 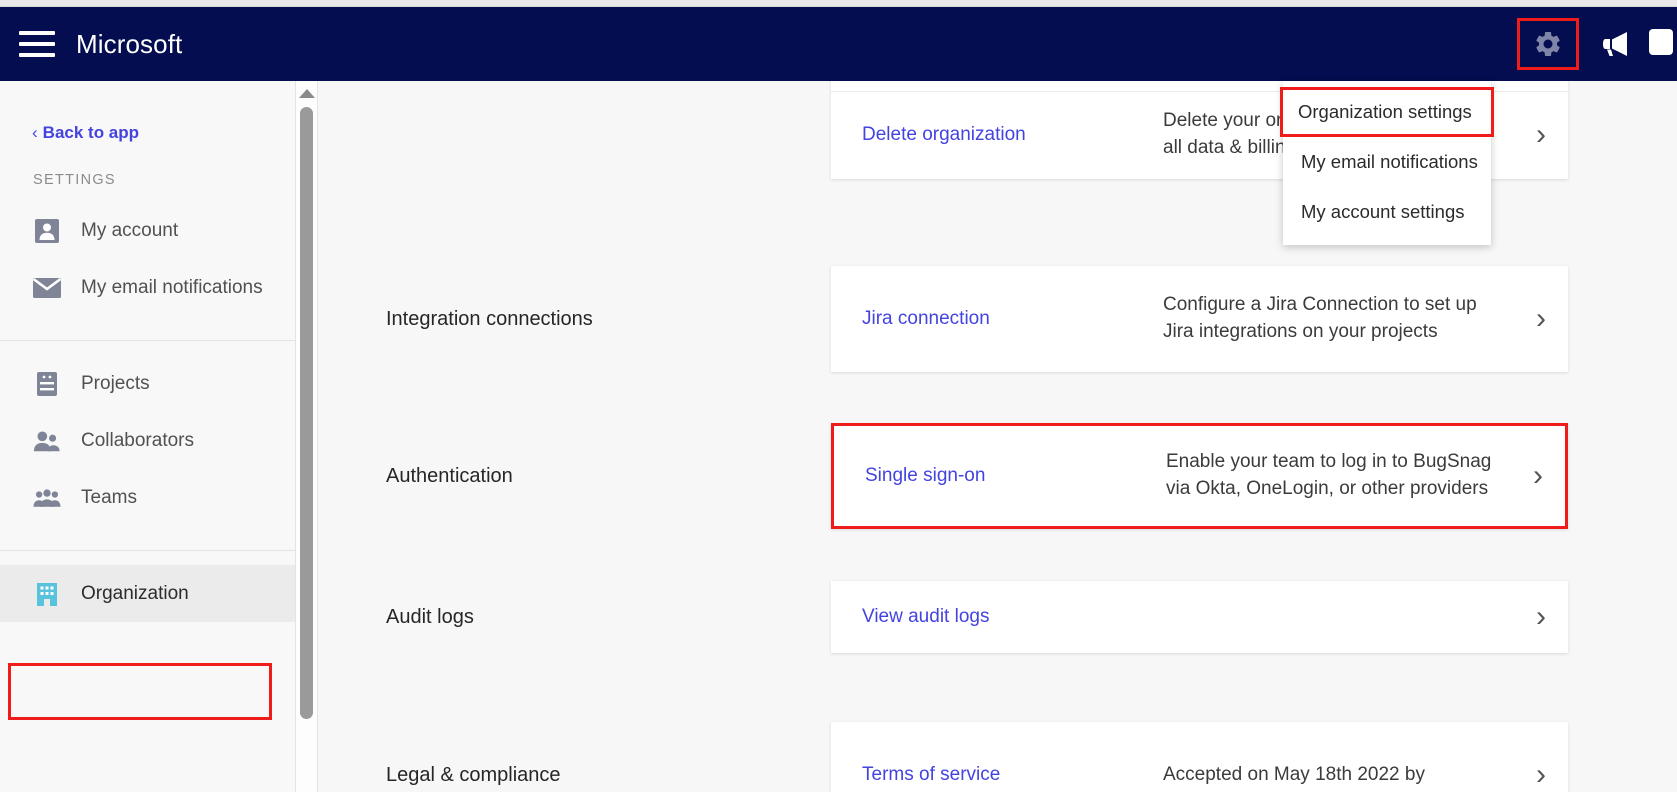 I want to click on sidebar-item-label: Collaborators, so click(x=137, y=440).